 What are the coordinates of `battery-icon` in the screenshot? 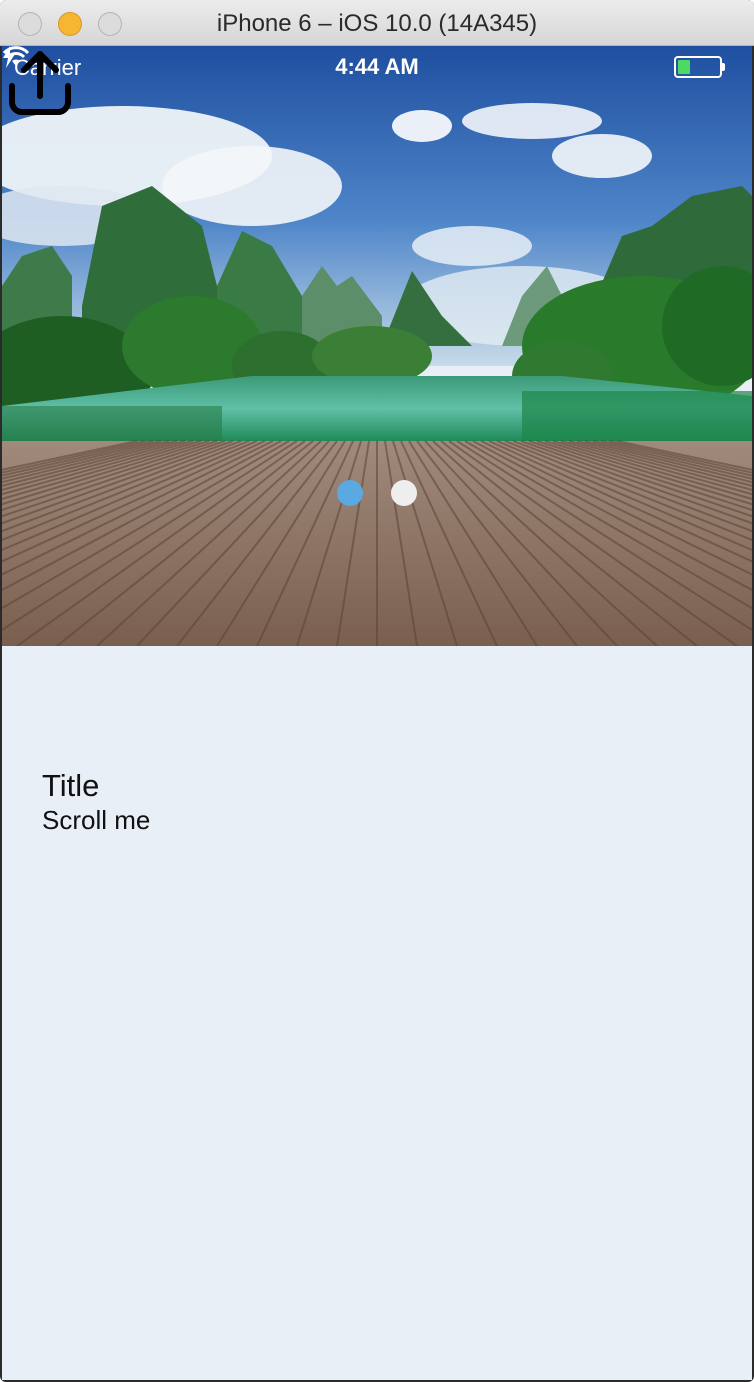 It's located at (698, 67).